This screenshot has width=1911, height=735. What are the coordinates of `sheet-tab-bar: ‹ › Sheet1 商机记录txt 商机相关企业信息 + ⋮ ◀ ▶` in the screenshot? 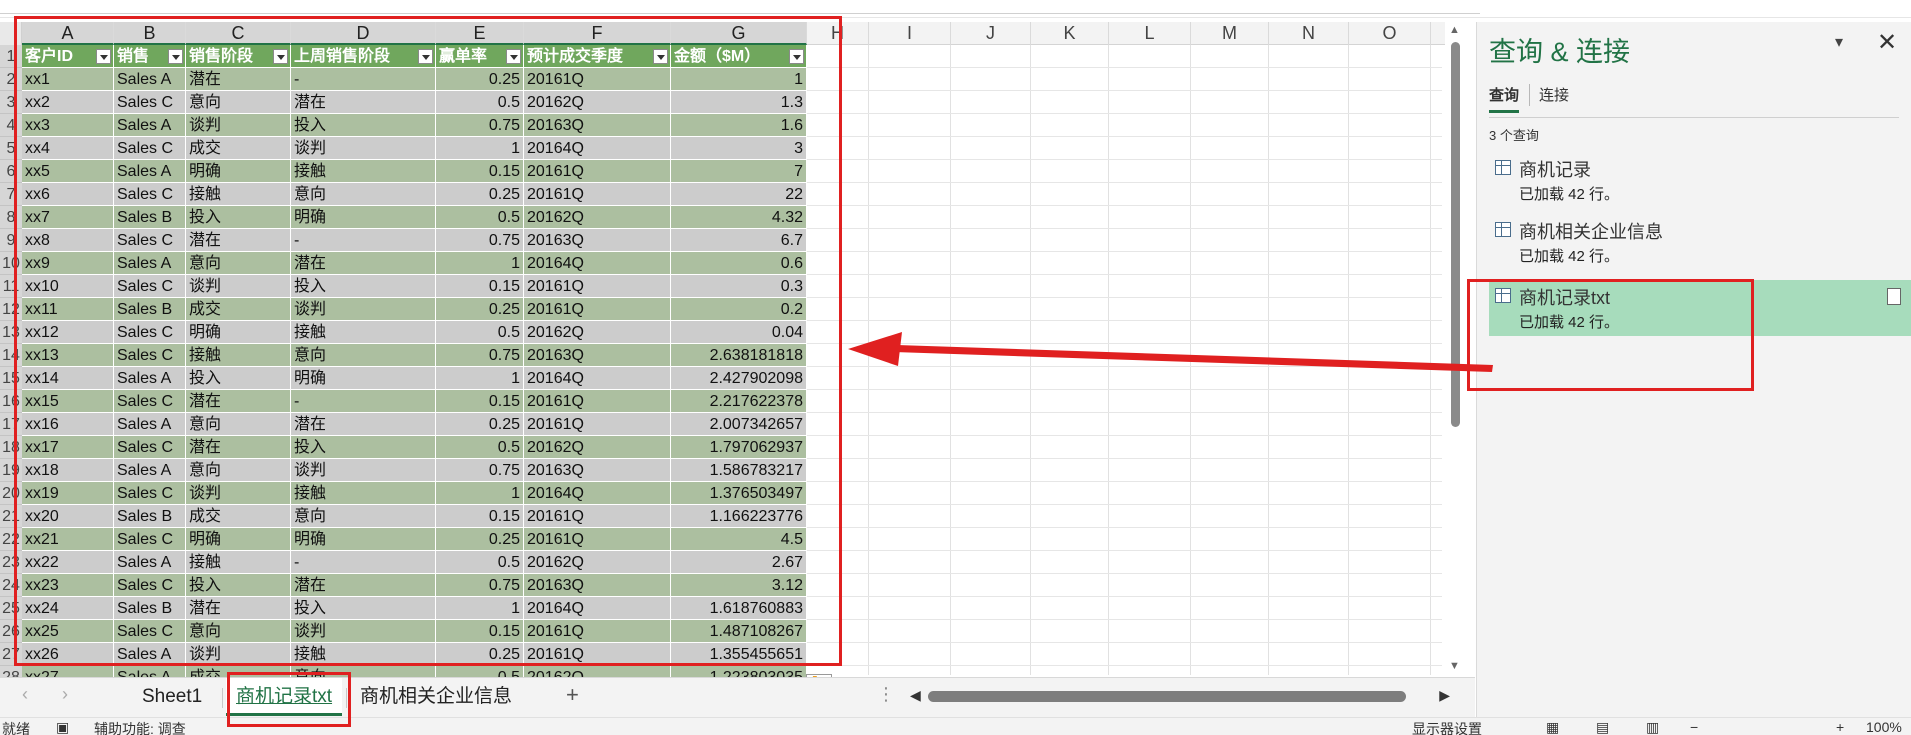 It's located at (737, 697).